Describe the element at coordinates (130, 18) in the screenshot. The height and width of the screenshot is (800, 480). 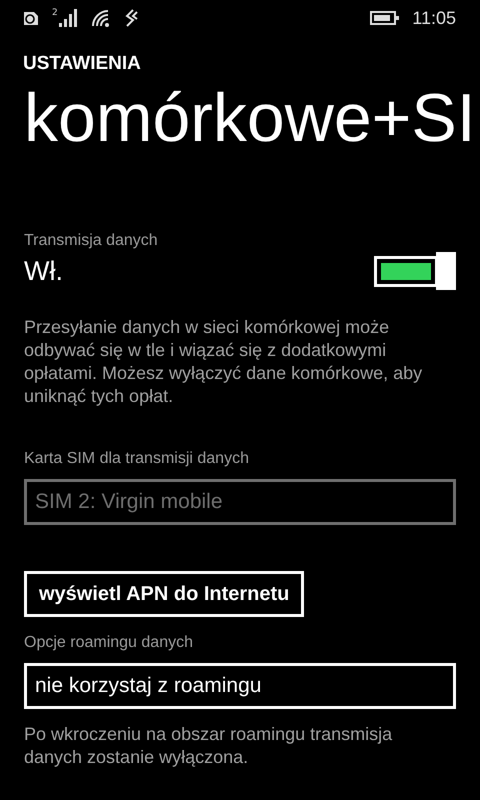
I see `vibrate-icon` at that location.